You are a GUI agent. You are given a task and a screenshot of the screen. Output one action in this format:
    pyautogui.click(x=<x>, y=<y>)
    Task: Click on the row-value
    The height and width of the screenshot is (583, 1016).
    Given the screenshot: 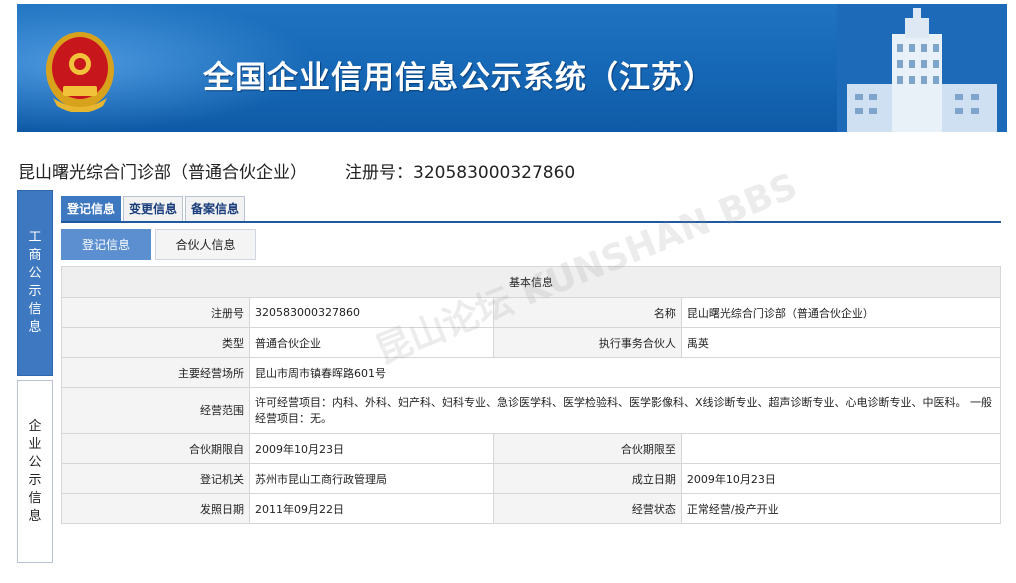 What is the action you would take?
    pyautogui.click(x=841, y=448)
    